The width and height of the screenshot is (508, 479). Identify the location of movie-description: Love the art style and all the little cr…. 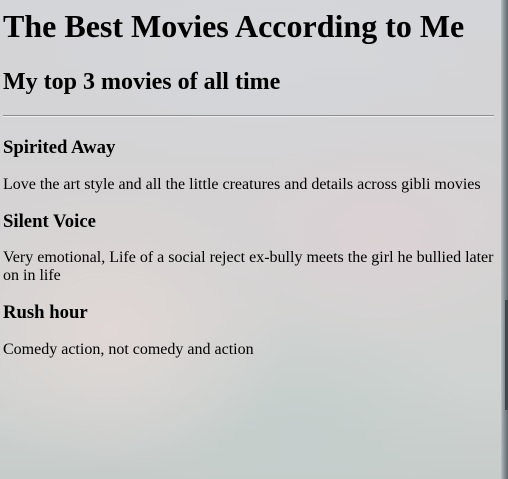
(242, 184).